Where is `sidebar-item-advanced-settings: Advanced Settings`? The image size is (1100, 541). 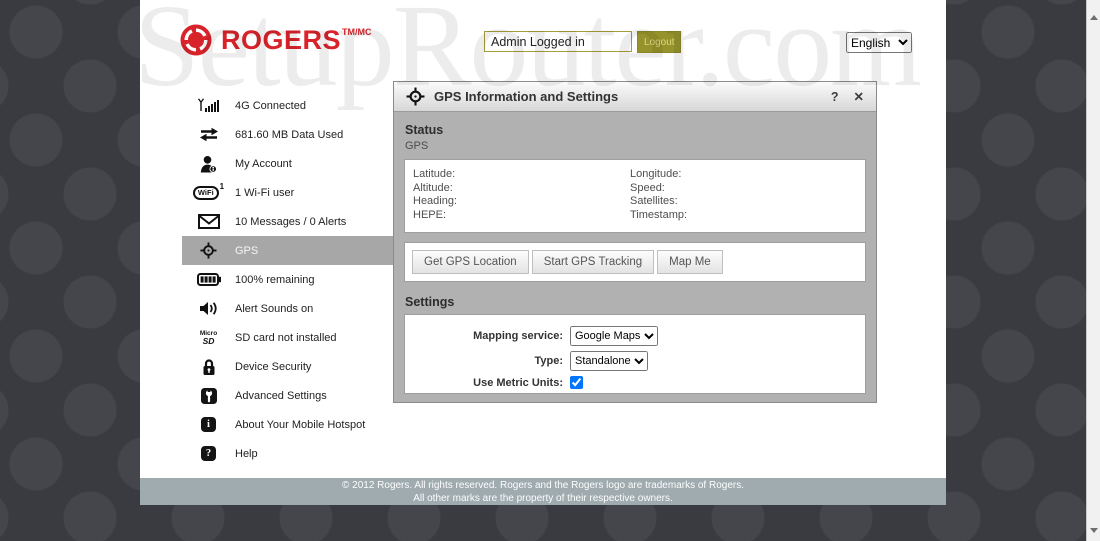 sidebar-item-advanced-settings: Advanced Settings is located at coordinates (287, 395).